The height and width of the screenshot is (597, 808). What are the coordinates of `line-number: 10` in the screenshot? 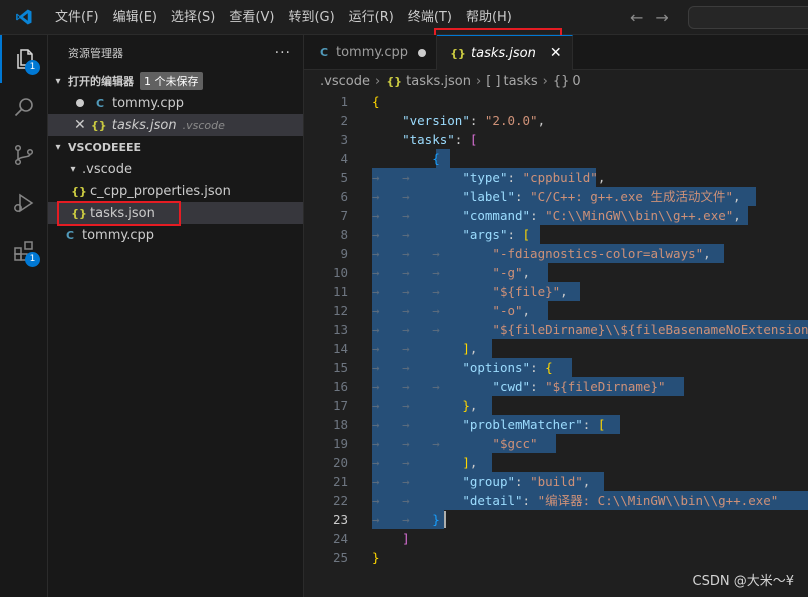 It's located at (340, 272).